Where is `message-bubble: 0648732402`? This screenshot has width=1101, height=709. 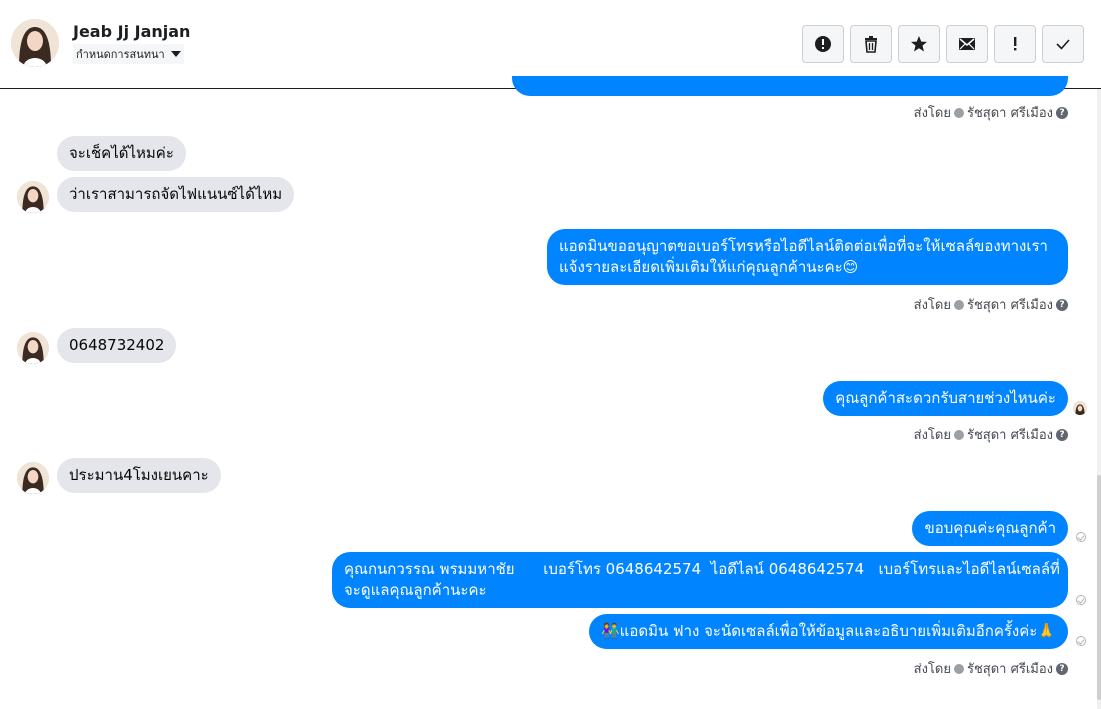
message-bubble: 0648732402 is located at coordinates (117, 345).